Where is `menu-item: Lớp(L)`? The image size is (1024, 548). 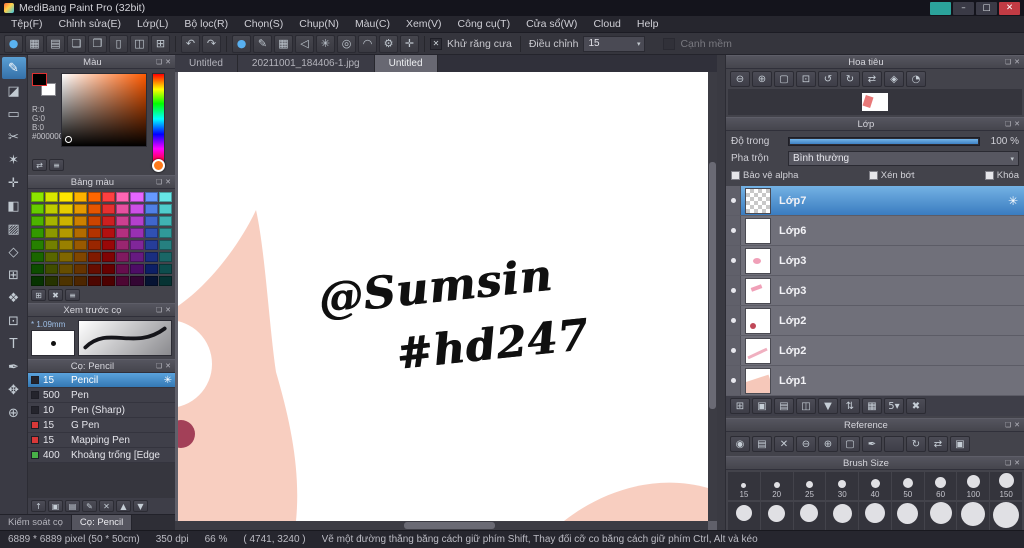
menu-item: Lớp(L) is located at coordinates (152, 24).